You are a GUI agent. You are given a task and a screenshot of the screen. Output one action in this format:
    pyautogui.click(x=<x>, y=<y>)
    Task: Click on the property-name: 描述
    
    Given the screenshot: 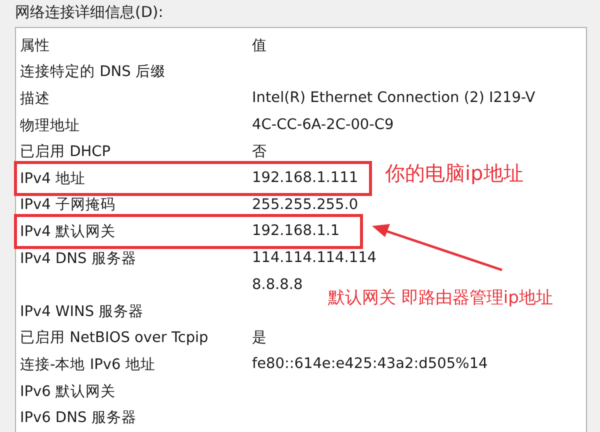 What is the action you would take?
    pyautogui.click(x=35, y=99)
    